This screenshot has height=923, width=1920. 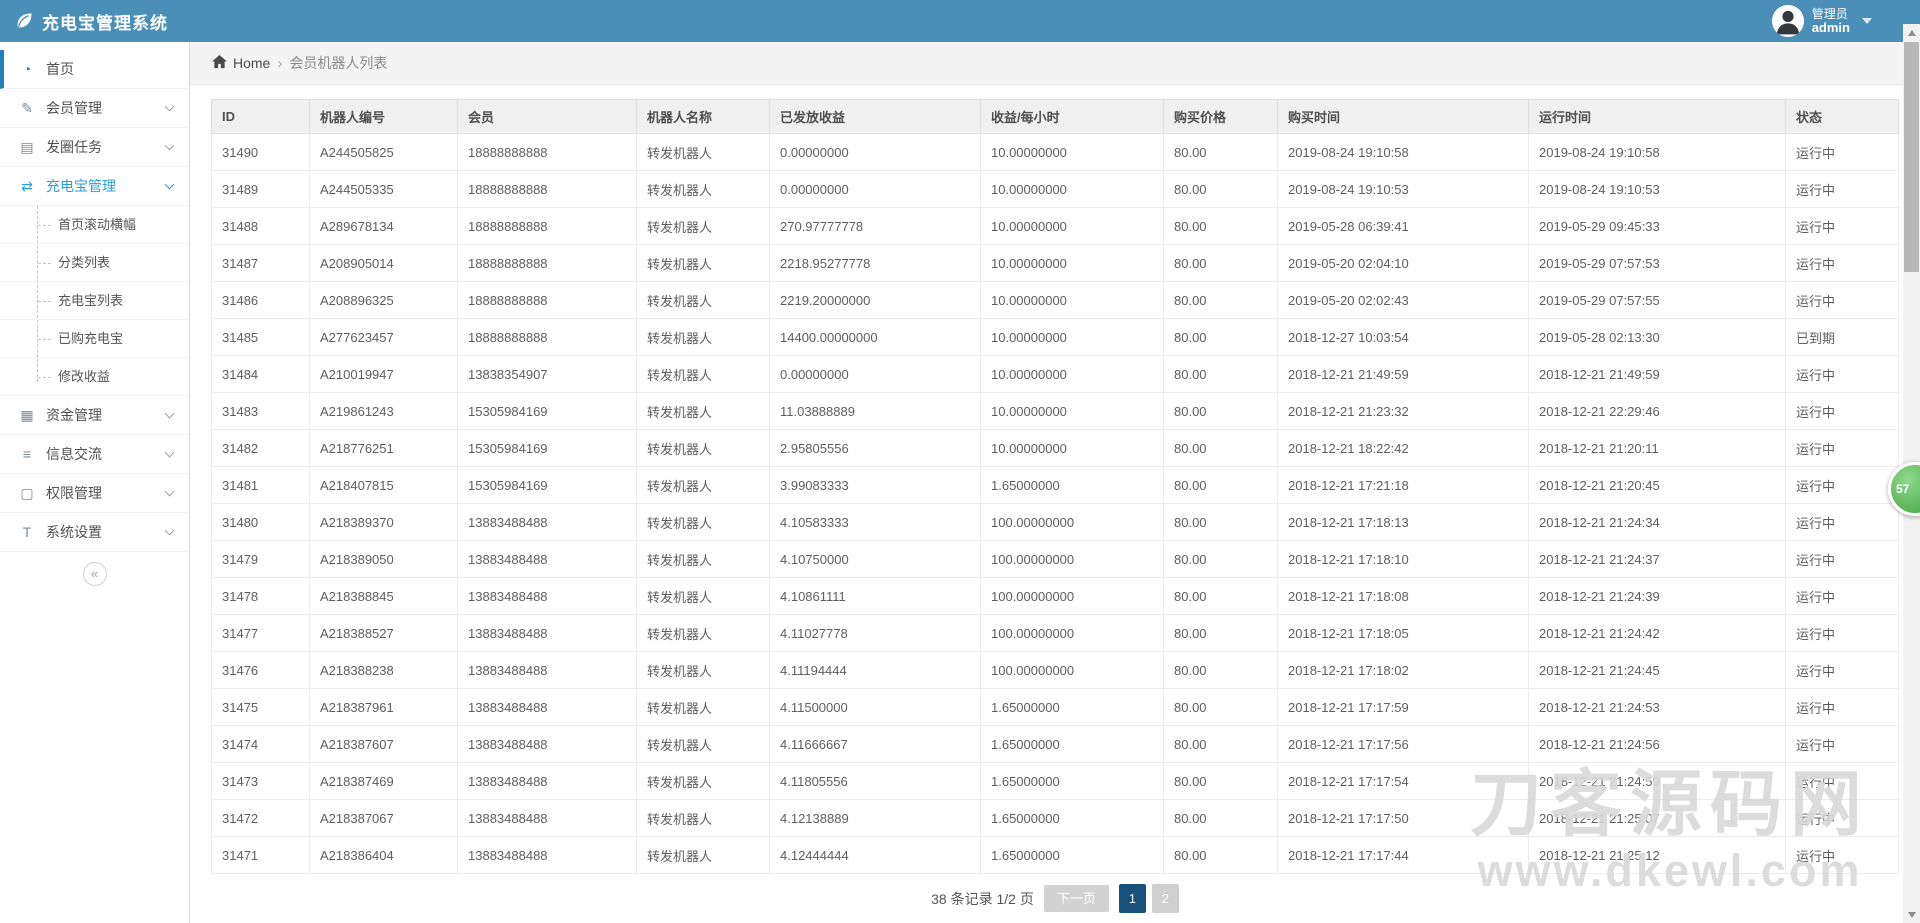 I want to click on table-cell: 2018-12-21 17:21:18, so click(x=1403, y=485).